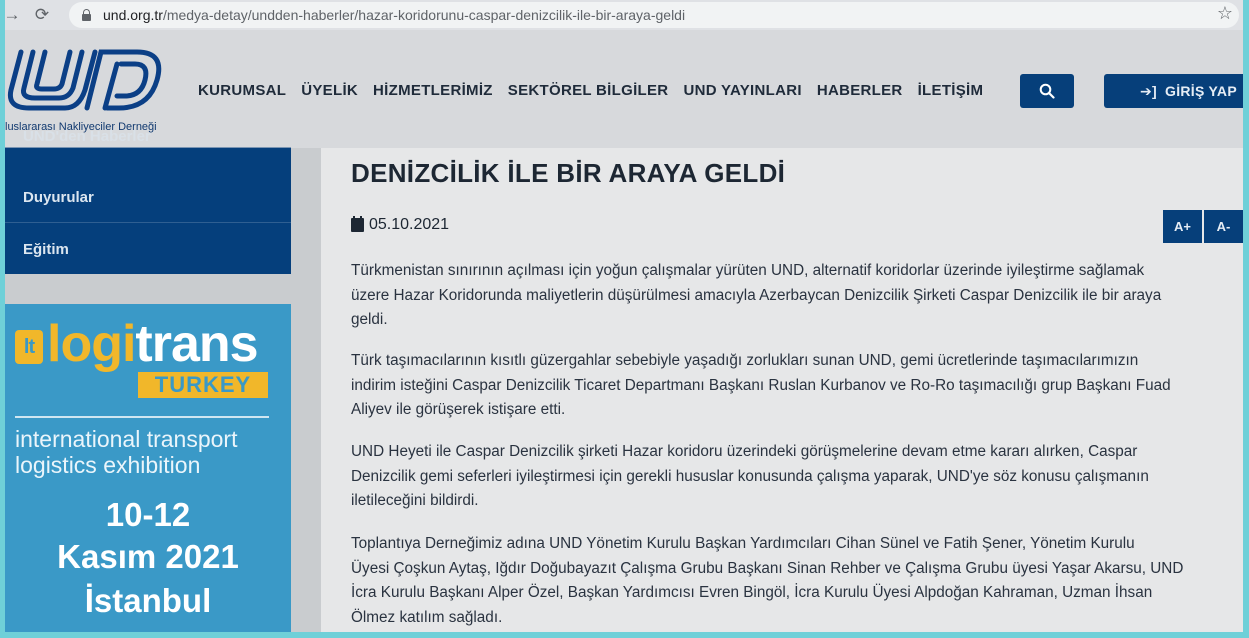 The image size is (1249, 638). I want to click on sidebar-item-duyurular: Duyurular, so click(148, 198).